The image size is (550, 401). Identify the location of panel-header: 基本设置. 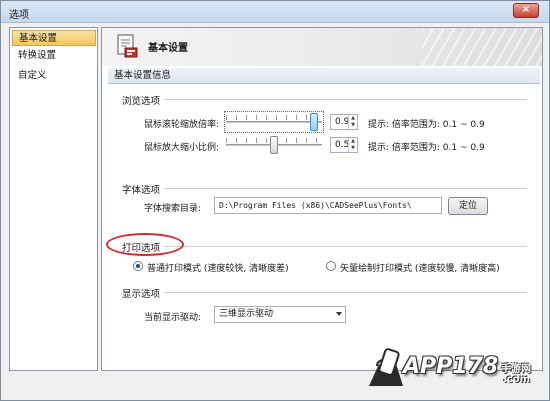
(322, 47).